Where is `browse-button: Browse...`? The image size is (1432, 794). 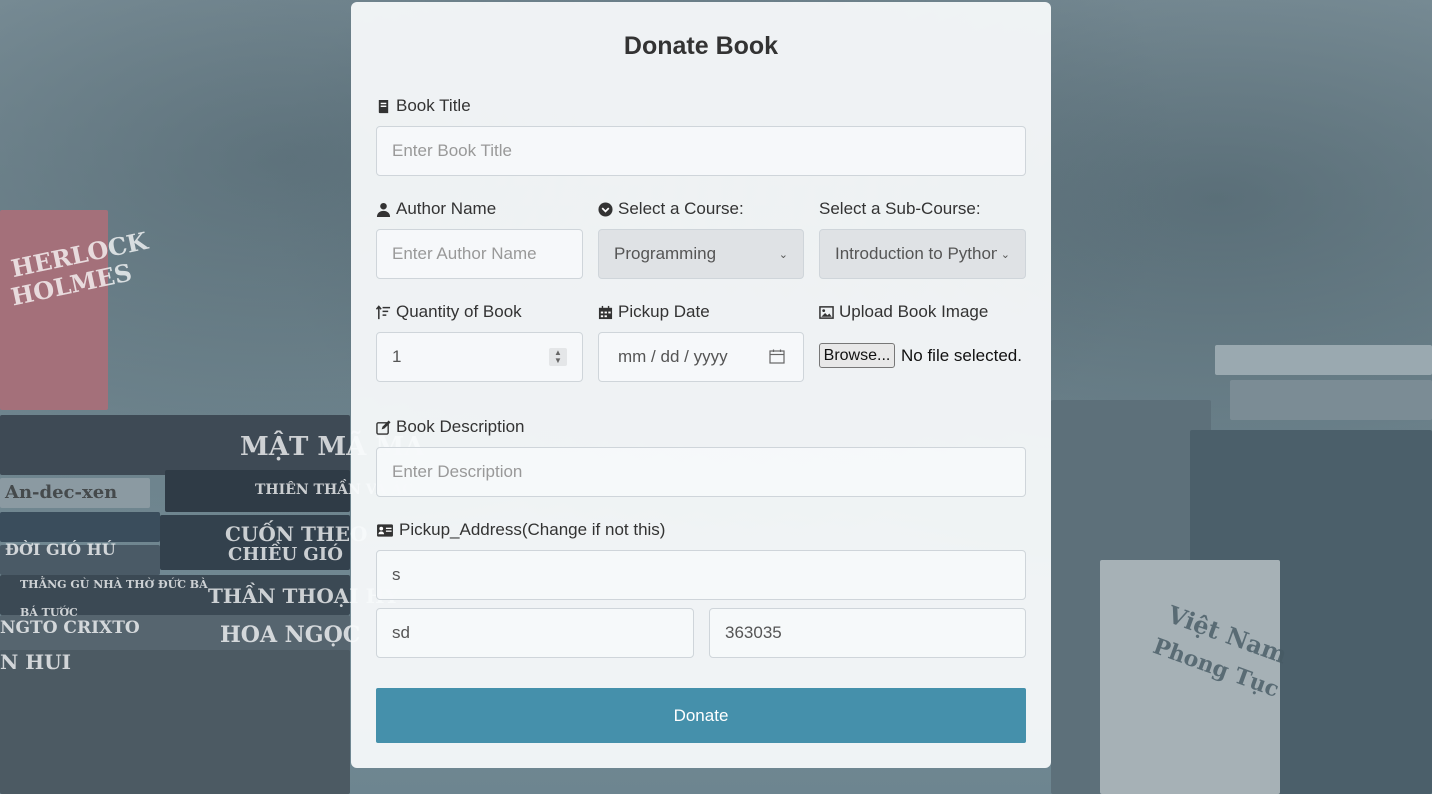
browse-button: Browse... is located at coordinates (857, 355).